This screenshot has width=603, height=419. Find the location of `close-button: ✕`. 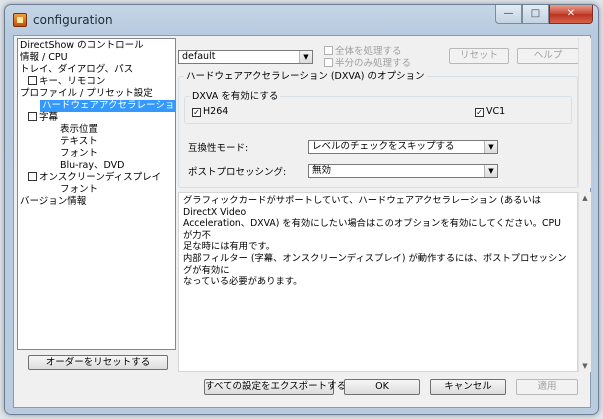

close-button: ✕ is located at coordinates (571, 14).